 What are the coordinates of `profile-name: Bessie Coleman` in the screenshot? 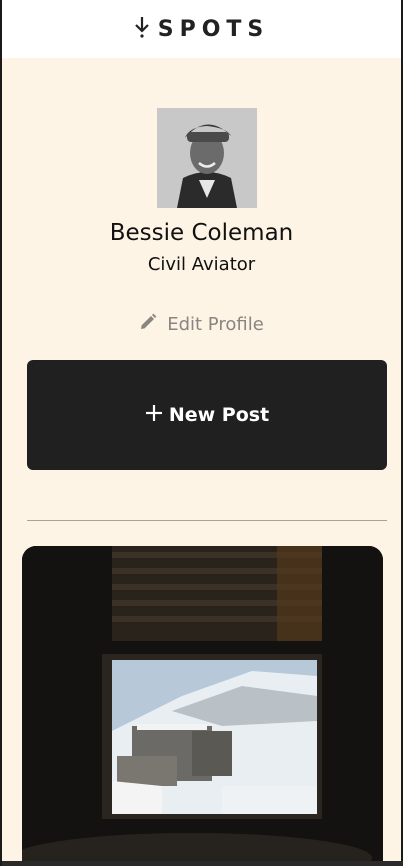 It's located at (201, 233).